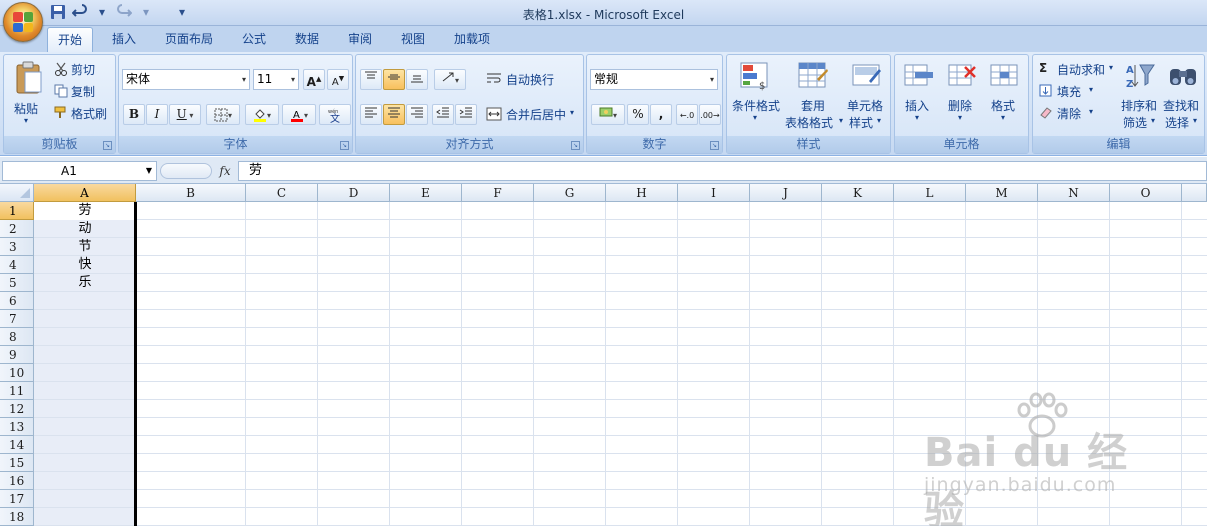 Image resolution: width=1207 pixels, height=526 pixels. What do you see at coordinates (371, 114) in the screenshot?
I see `align-left-button` at bounding box center [371, 114].